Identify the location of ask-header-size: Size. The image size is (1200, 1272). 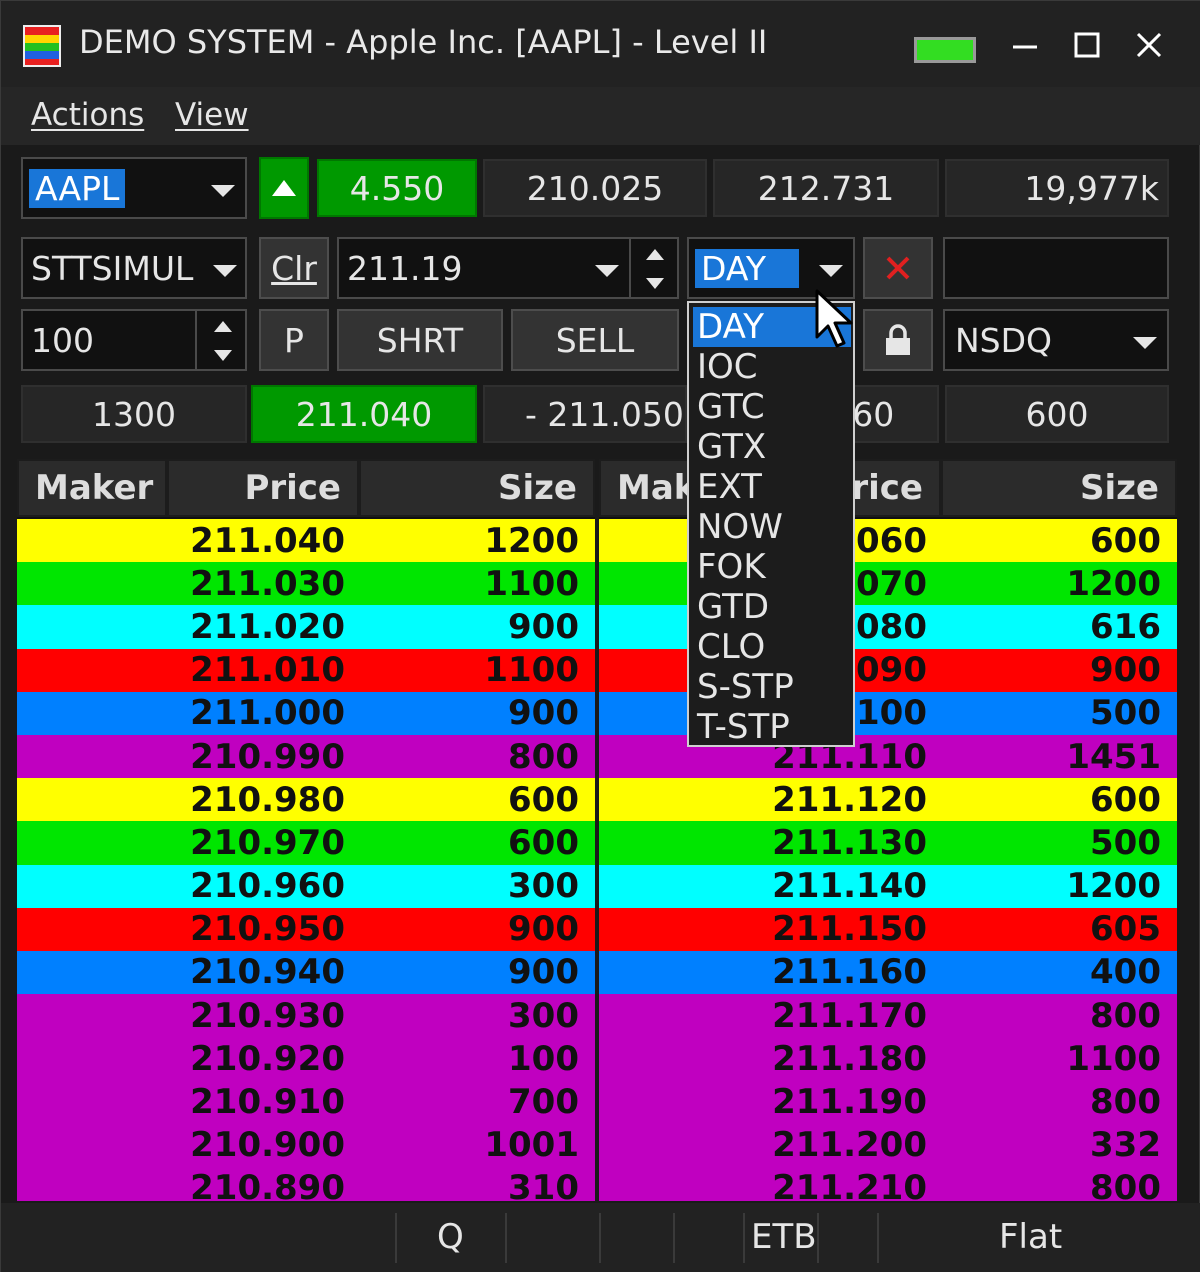
(1059, 488).